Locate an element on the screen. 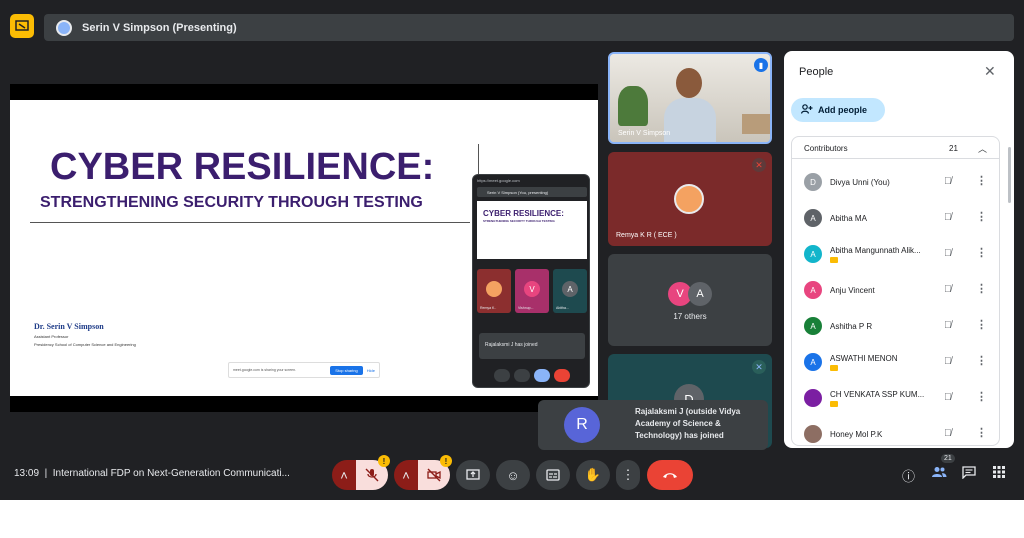 This screenshot has width=1024, height=538. participant-name: Divya Unni (You) is located at coordinates (860, 182).